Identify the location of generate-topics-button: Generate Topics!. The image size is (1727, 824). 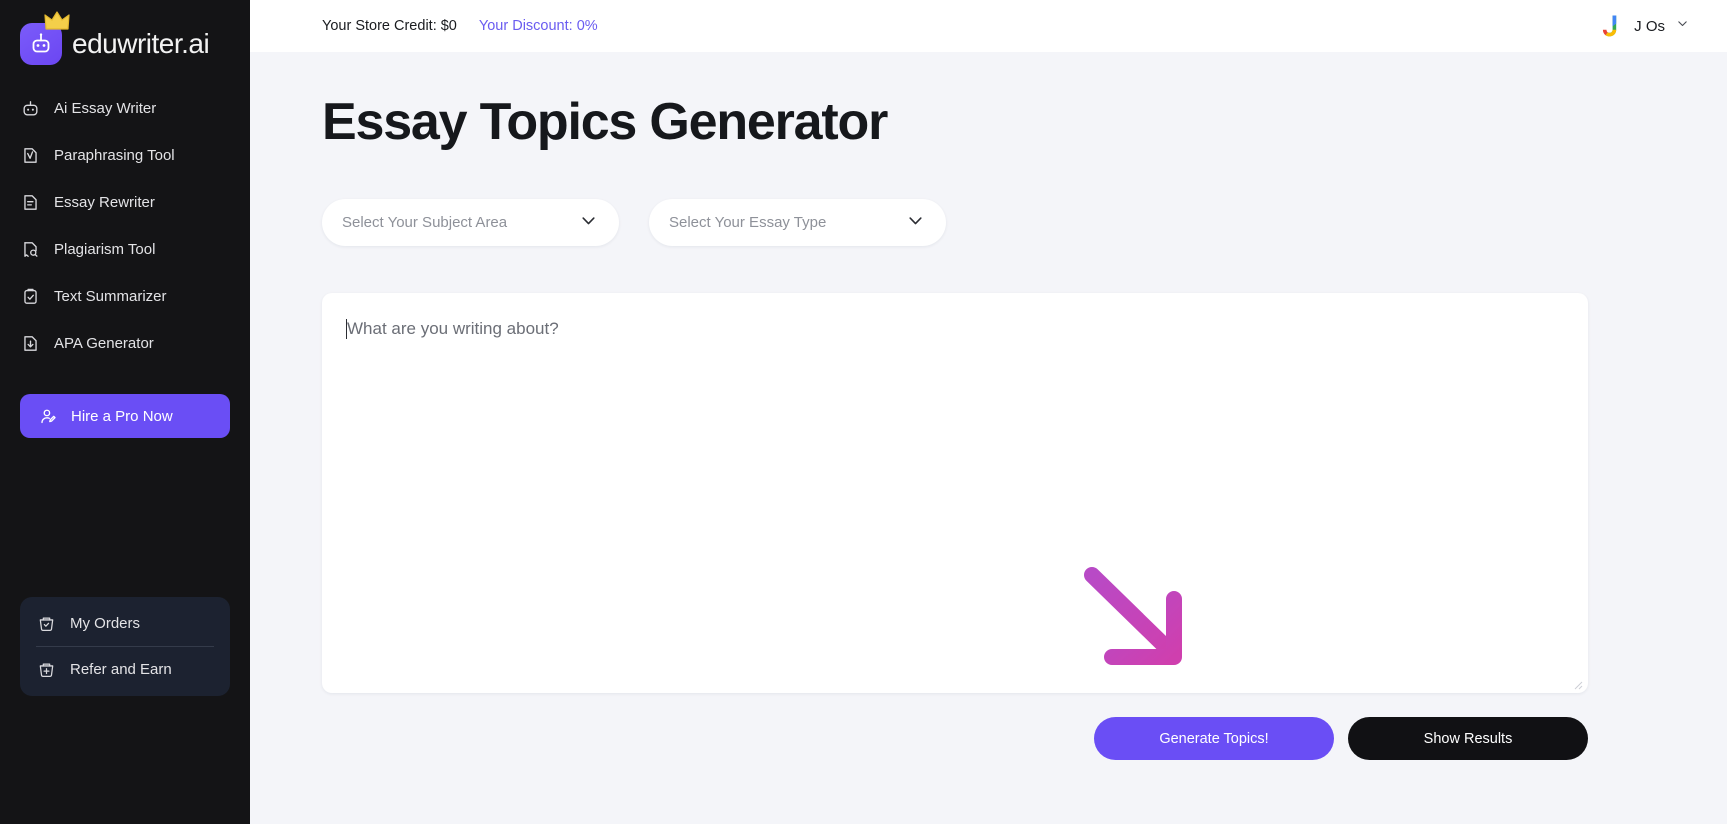
(1214, 738).